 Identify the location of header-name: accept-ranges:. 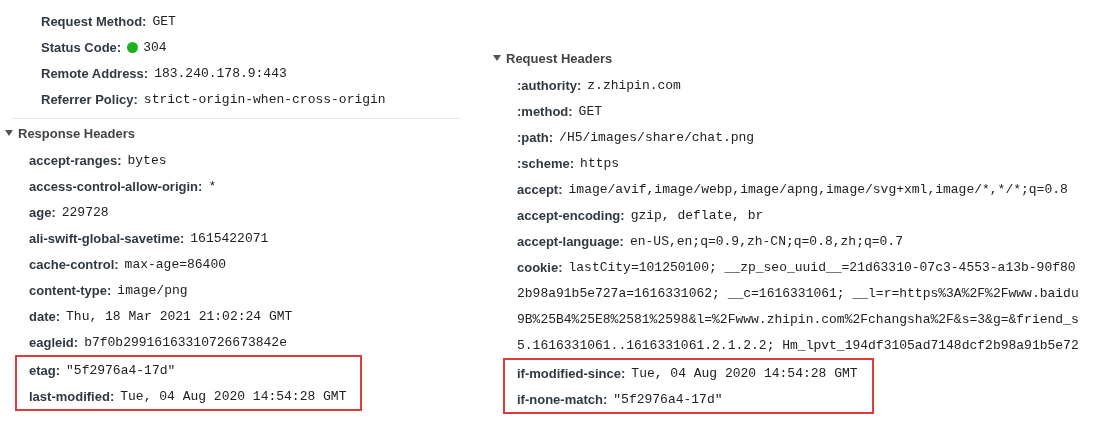
(75, 160).